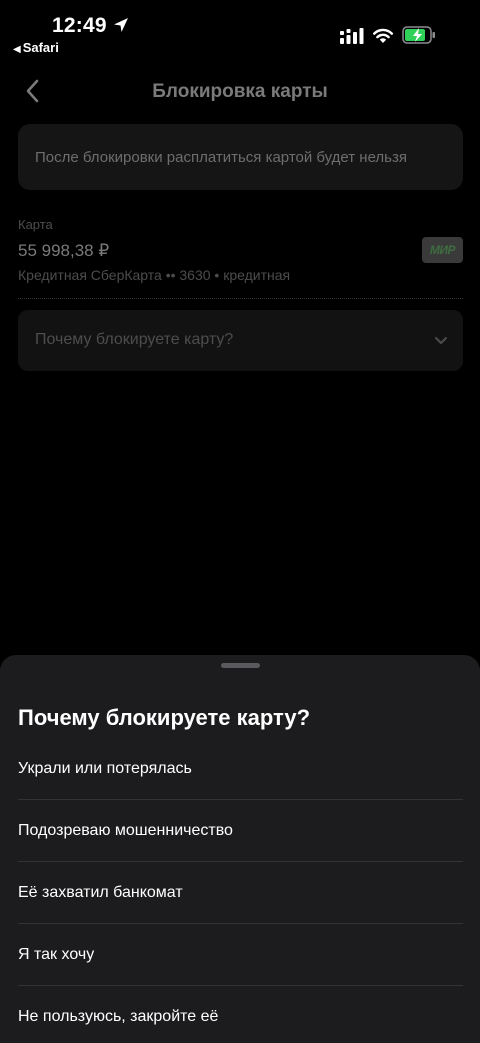  What do you see at coordinates (40, 47) in the screenshot?
I see `back-app-label: Safari` at bounding box center [40, 47].